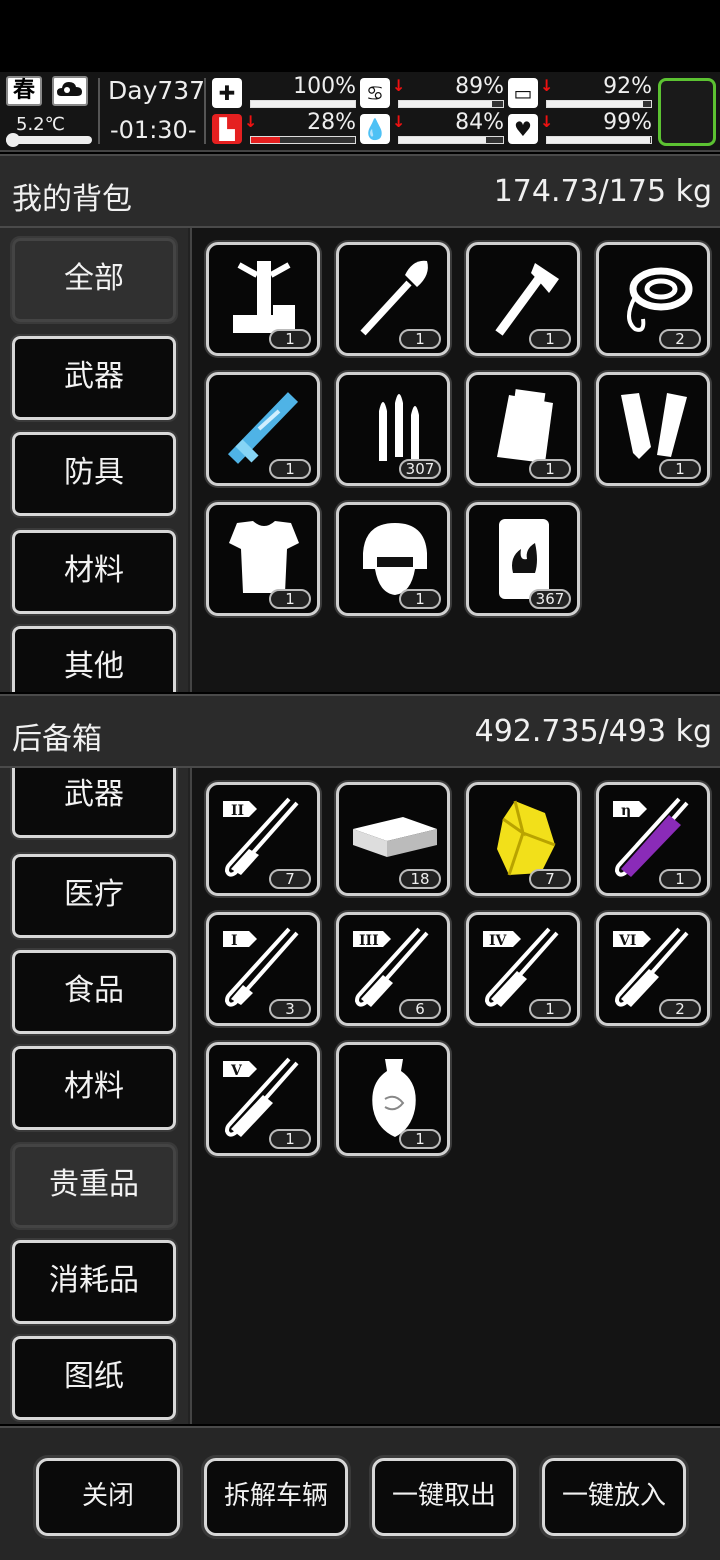  What do you see at coordinates (582, 129) in the screenshot?
I see `stat-mood: ♥ ↓ 99%` at bounding box center [582, 129].